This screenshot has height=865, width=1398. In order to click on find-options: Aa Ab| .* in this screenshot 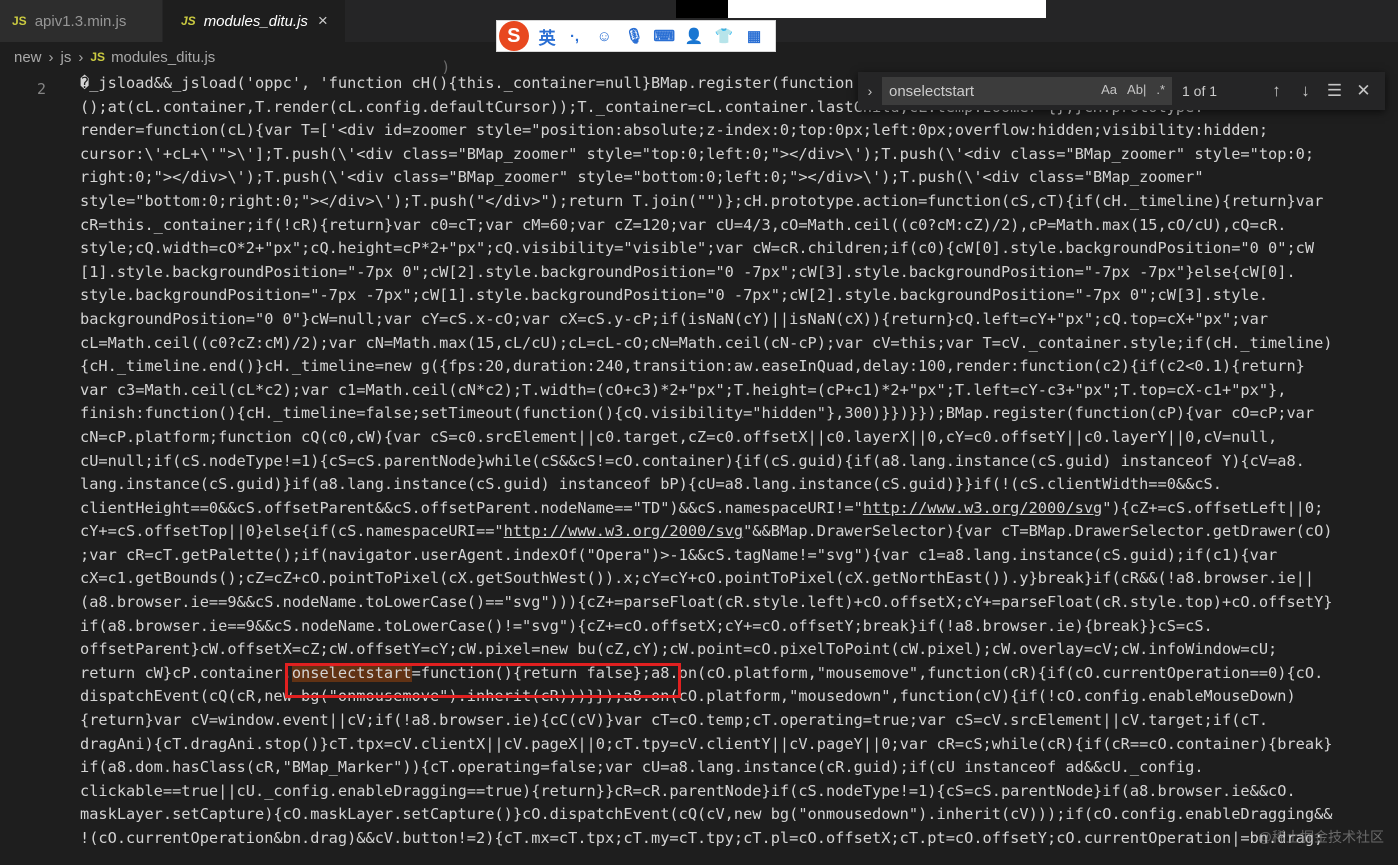, I will do `click(1133, 89)`.